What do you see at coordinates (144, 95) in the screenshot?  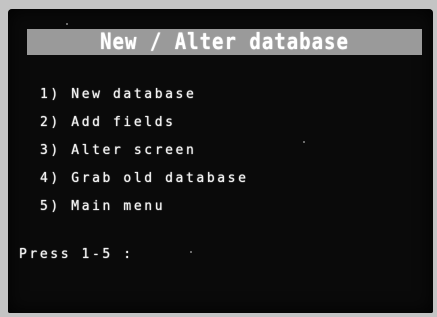 I see `menu-item-new-database: 1) New database` at bounding box center [144, 95].